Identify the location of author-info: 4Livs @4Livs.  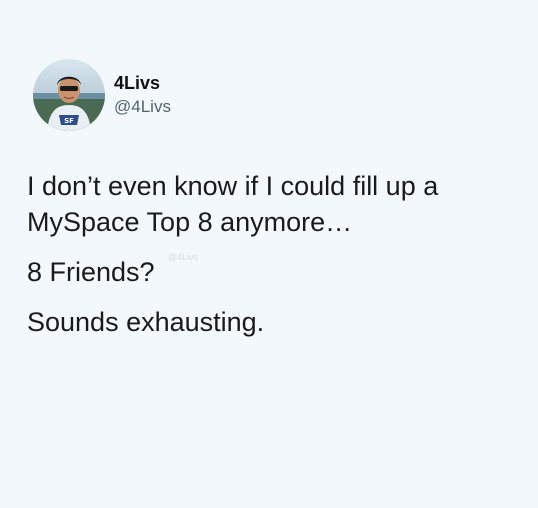
(142, 94).